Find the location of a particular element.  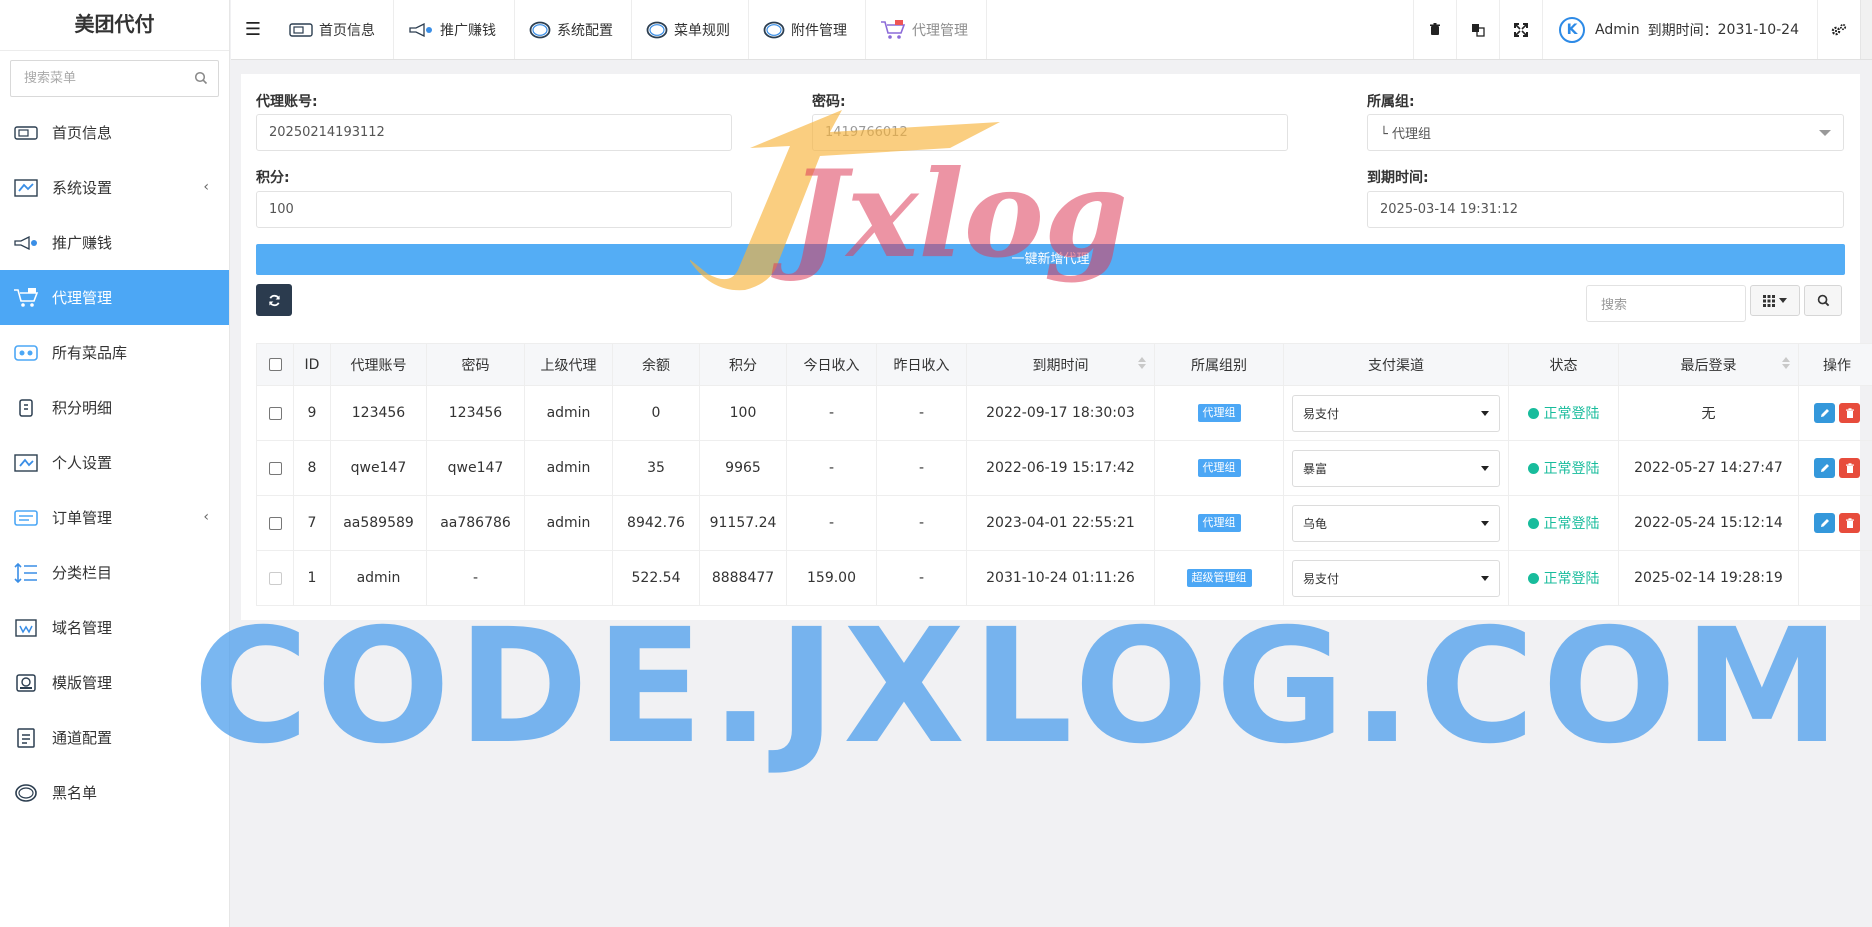

password-input: 1419766012 is located at coordinates (1050, 132).